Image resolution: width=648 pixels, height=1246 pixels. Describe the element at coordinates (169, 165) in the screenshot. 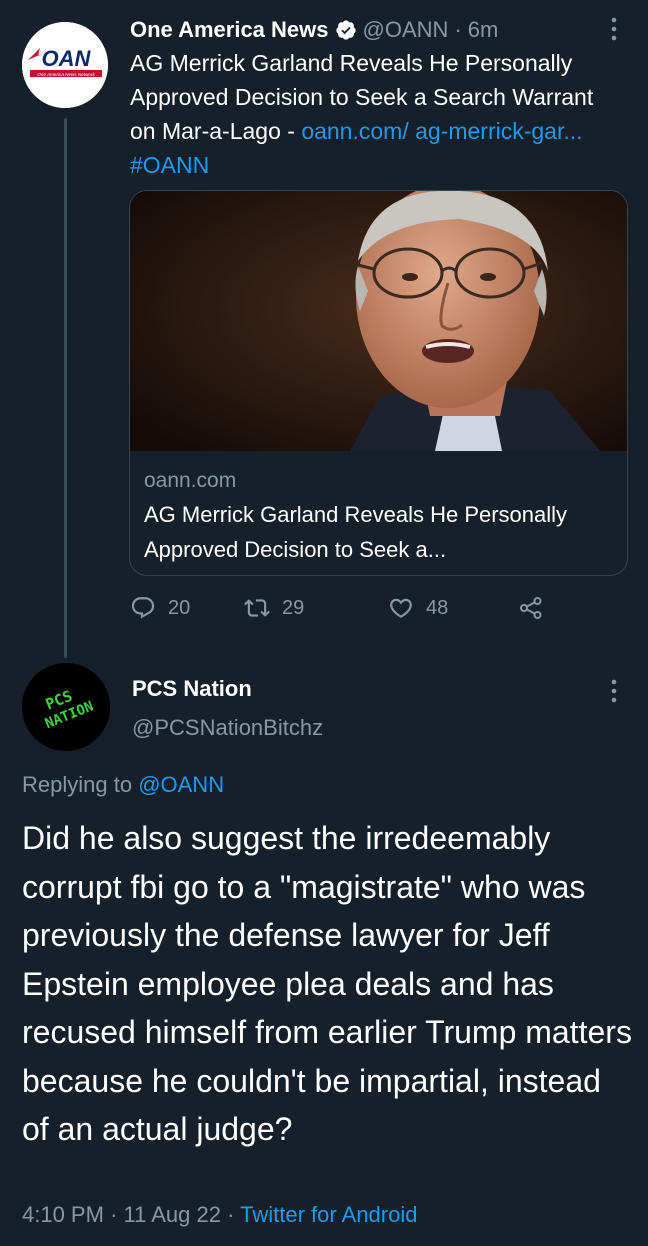

I see `hashtag-link: #OANN` at that location.